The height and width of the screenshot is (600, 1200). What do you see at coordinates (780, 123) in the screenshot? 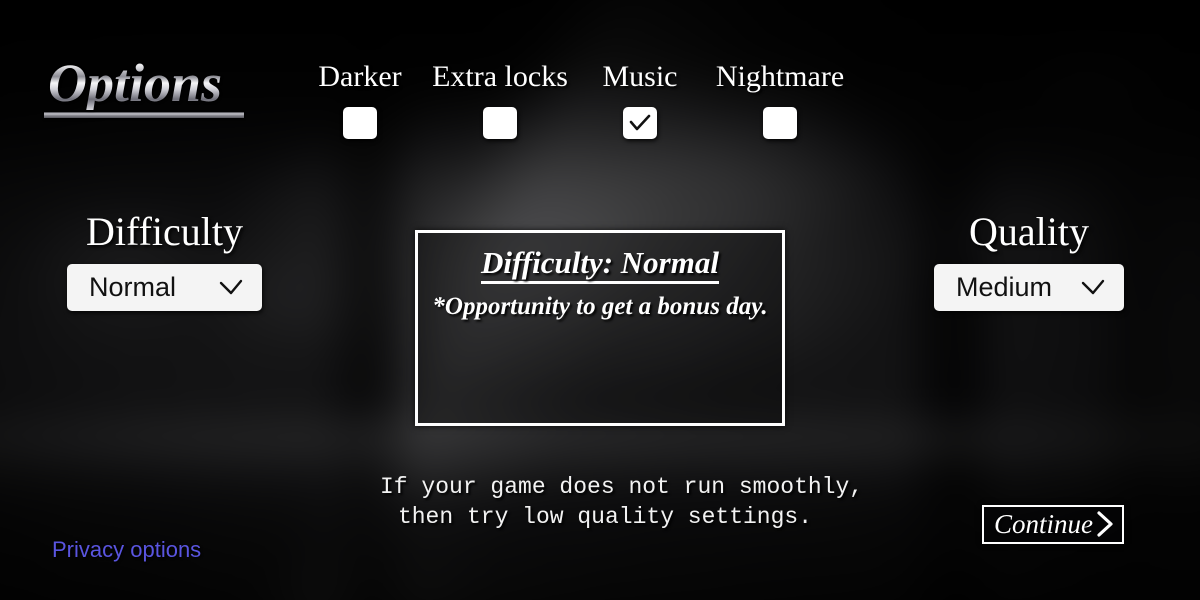
I see `checkbox-nightmare` at bounding box center [780, 123].